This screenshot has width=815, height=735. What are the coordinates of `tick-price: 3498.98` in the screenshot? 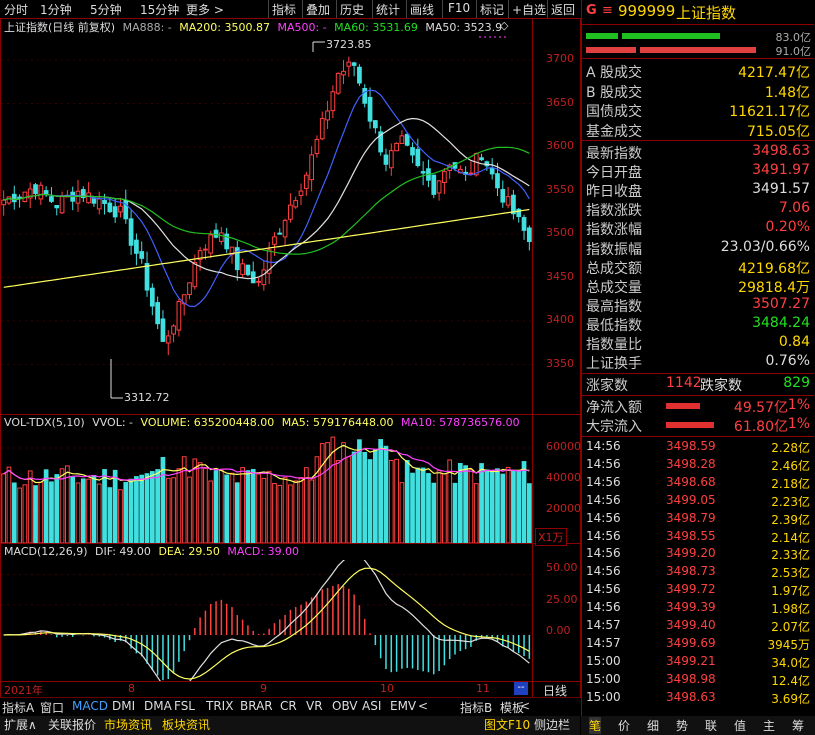 It's located at (691, 678).